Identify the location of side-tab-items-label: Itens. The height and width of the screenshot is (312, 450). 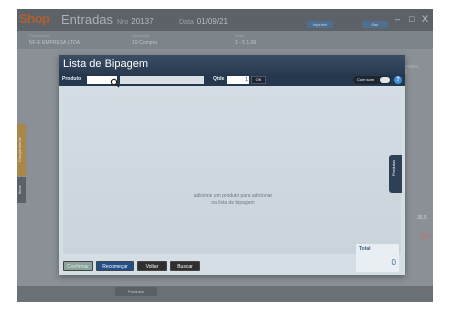
(19, 190).